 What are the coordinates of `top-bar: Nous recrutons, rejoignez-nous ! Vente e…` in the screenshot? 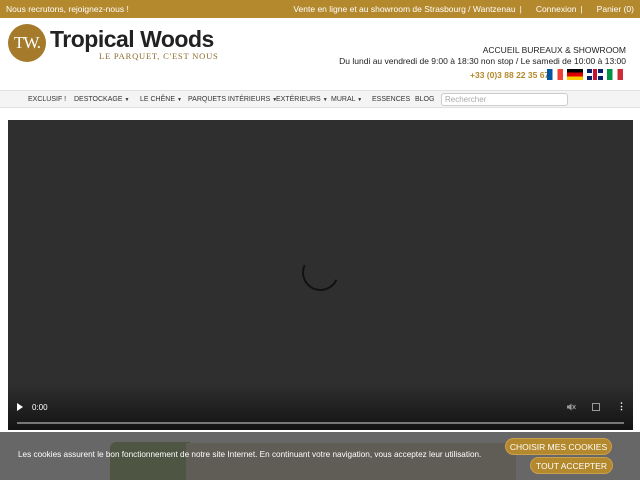 It's located at (320, 9).